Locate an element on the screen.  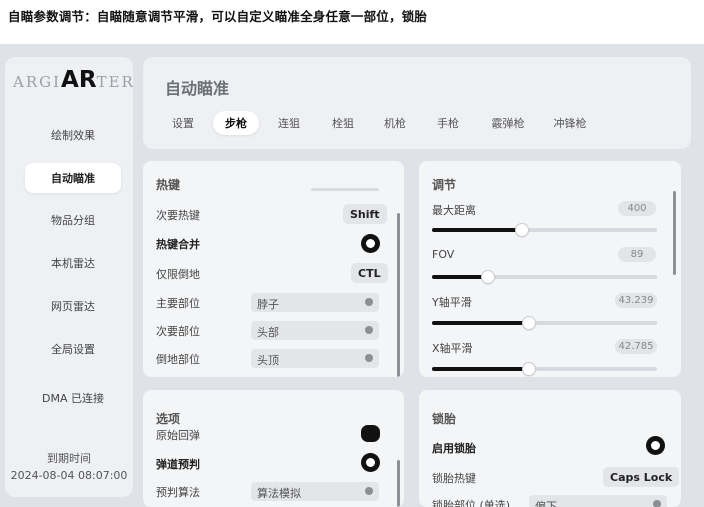
raw-recoil-label: 原始回弹 is located at coordinates (178, 435).